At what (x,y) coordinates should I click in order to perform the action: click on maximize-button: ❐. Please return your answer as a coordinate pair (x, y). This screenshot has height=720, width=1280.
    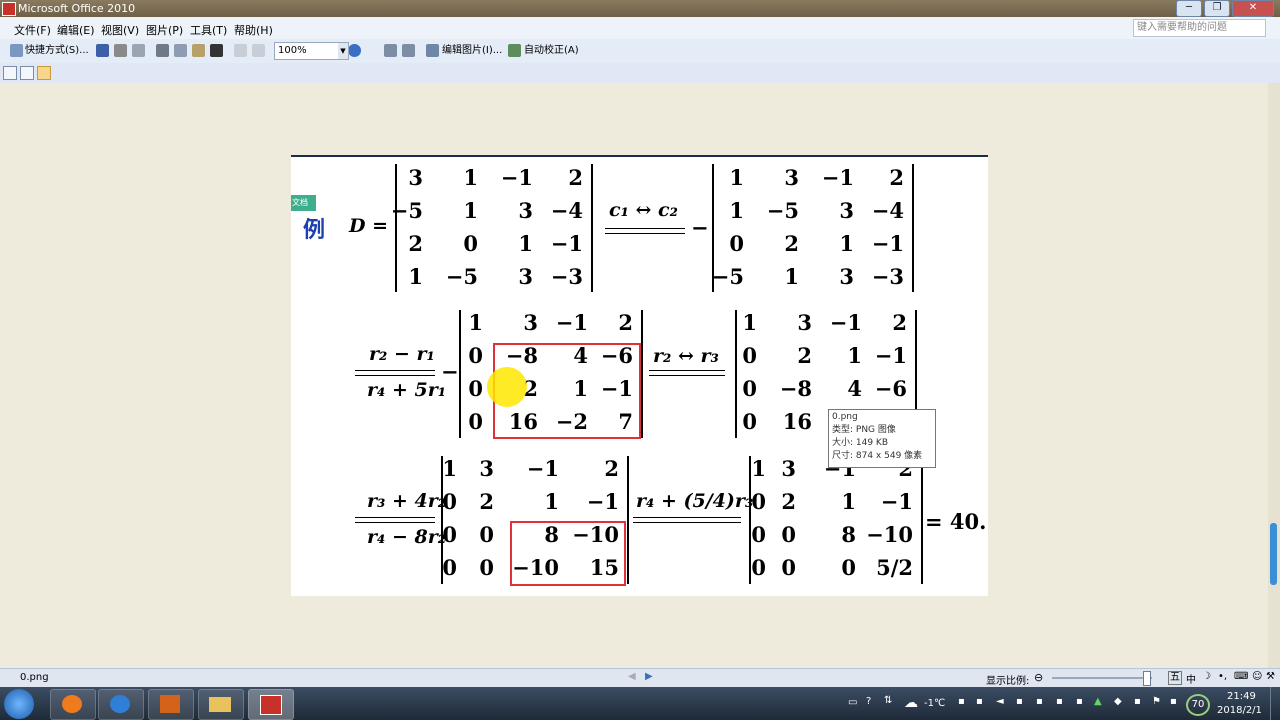
    Looking at the image, I should click on (1217, 8).